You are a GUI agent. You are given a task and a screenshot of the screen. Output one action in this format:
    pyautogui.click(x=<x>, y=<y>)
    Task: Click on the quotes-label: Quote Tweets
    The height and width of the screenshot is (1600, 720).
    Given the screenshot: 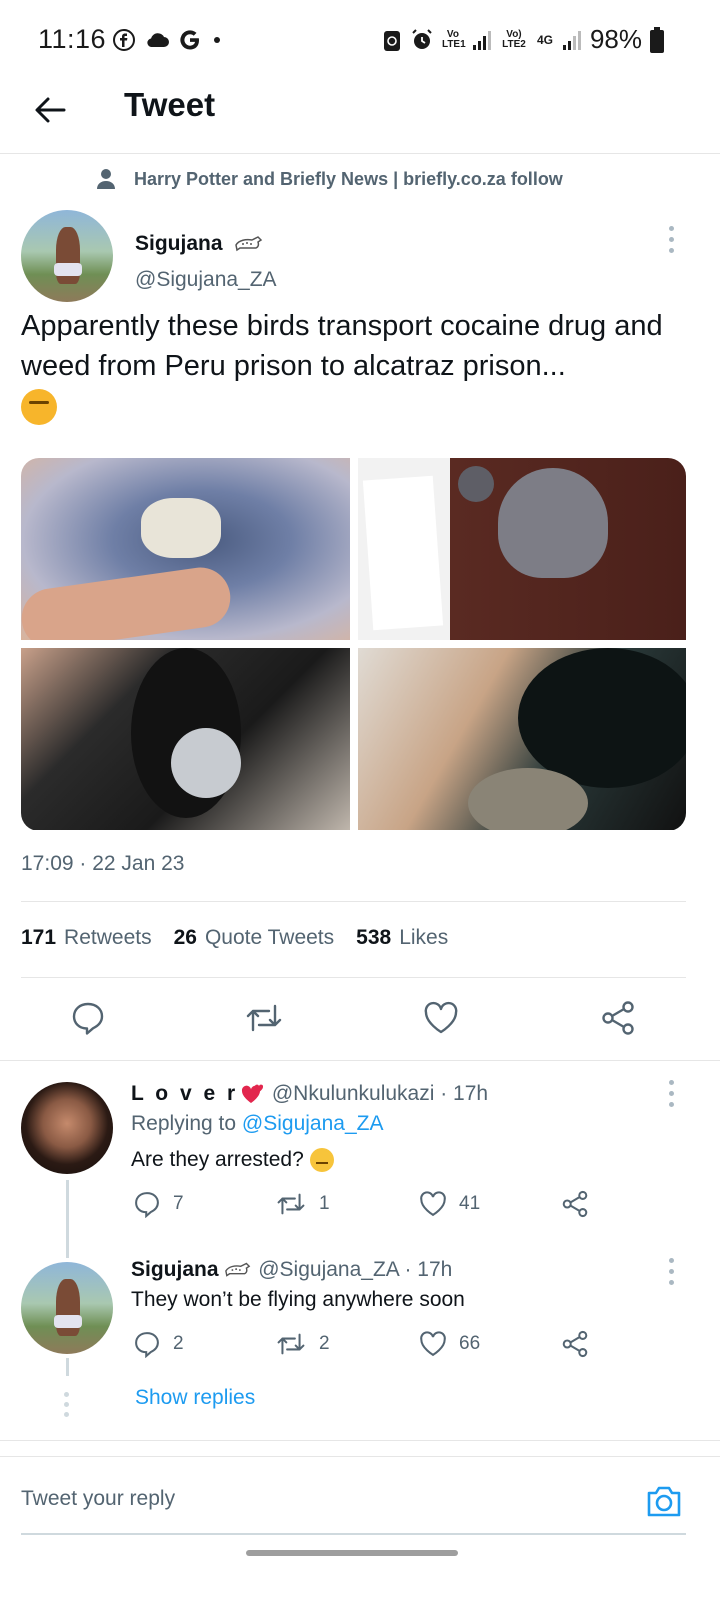 What is the action you would take?
    pyautogui.click(x=269, y=937)
    